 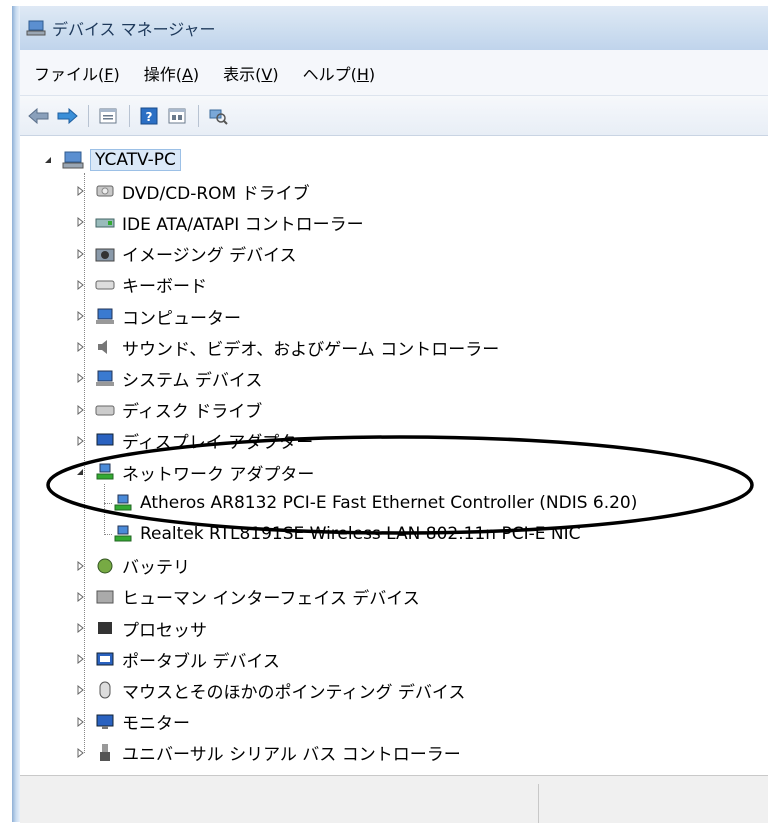 I want to click on tree-item: プロセッサ, so click(x=140, y=628).